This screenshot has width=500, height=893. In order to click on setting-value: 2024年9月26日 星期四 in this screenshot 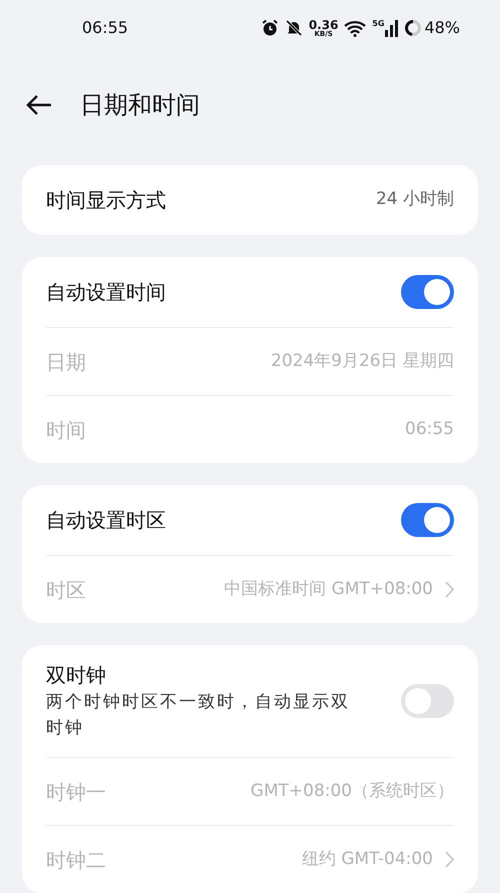, I will do `click(362, 361)`.